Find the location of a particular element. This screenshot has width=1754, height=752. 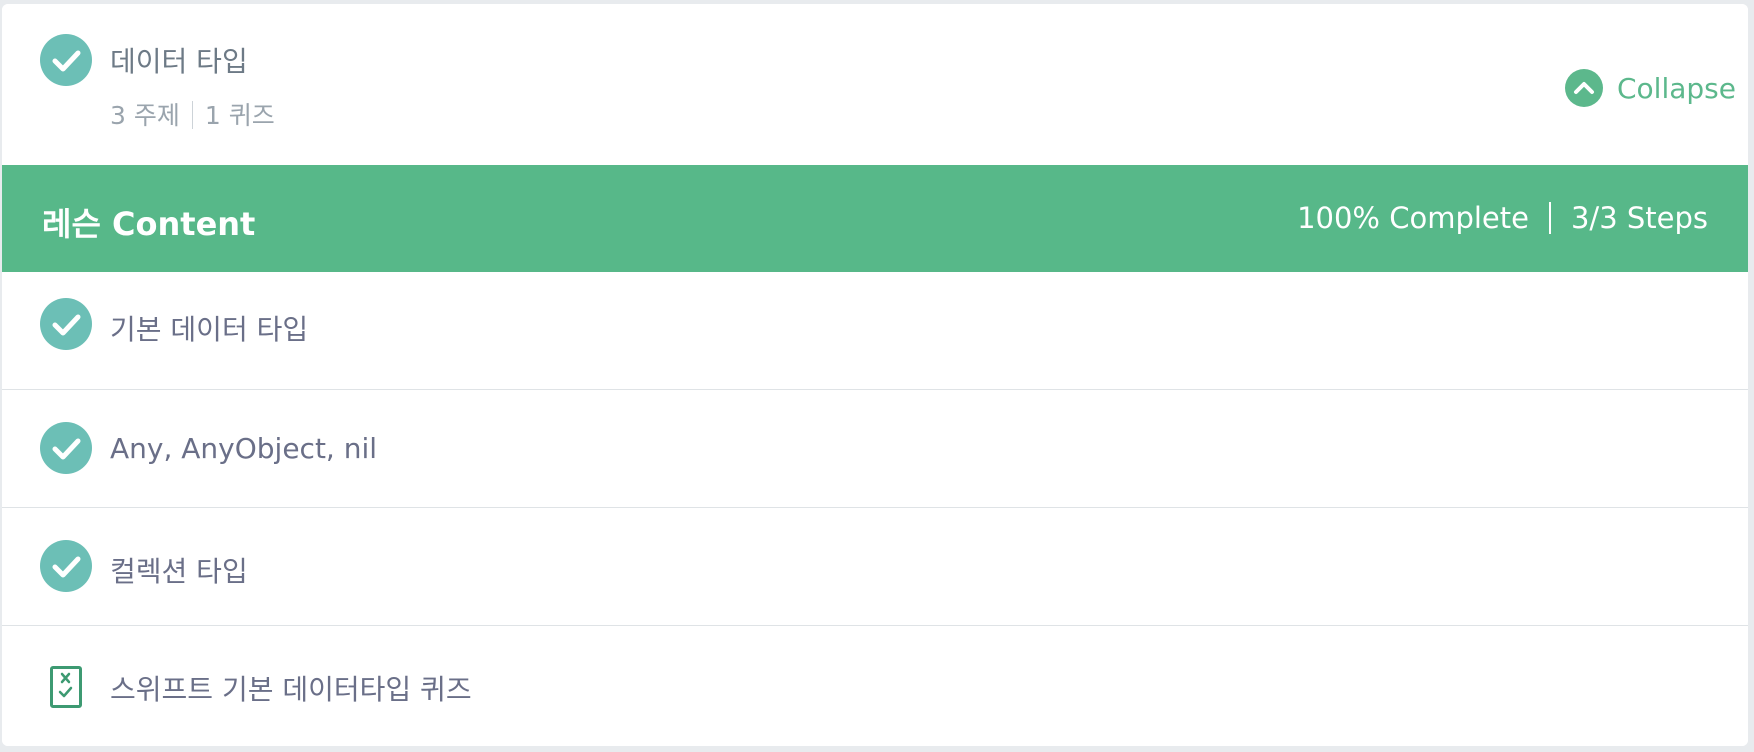

quiz-icon is located at coordinates (66, 687).